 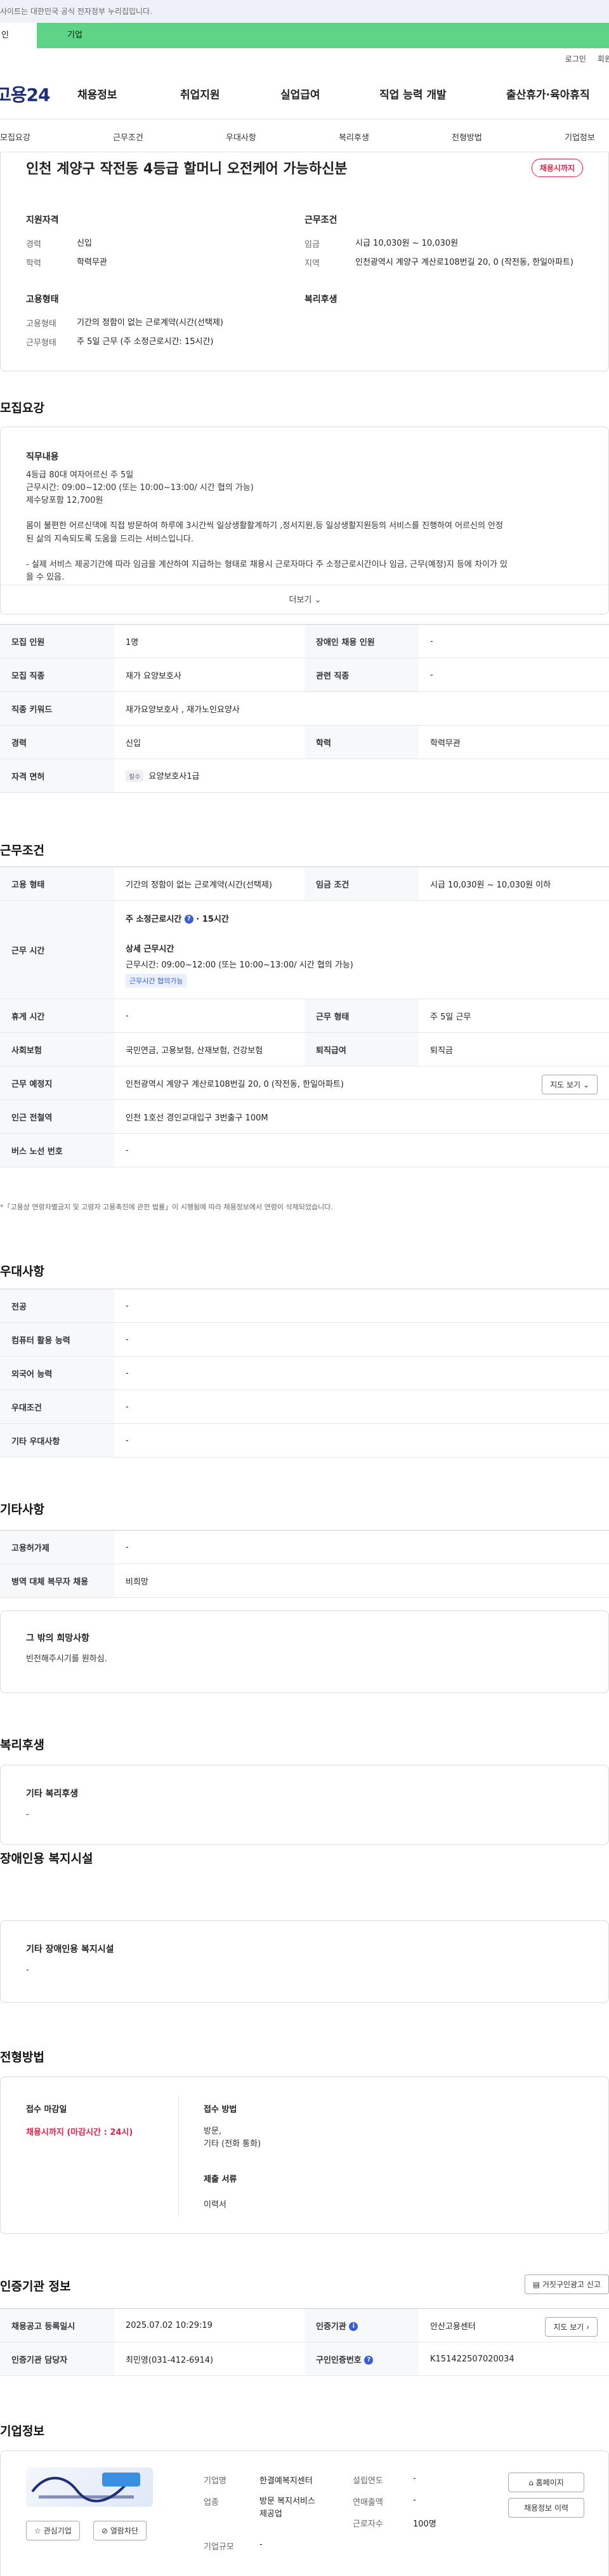 What do you see at coordinates (209, 2325) in the screenshot?
I see `row-value: 2025.07.02 10:29:19` at bounding box center [209, 2325].